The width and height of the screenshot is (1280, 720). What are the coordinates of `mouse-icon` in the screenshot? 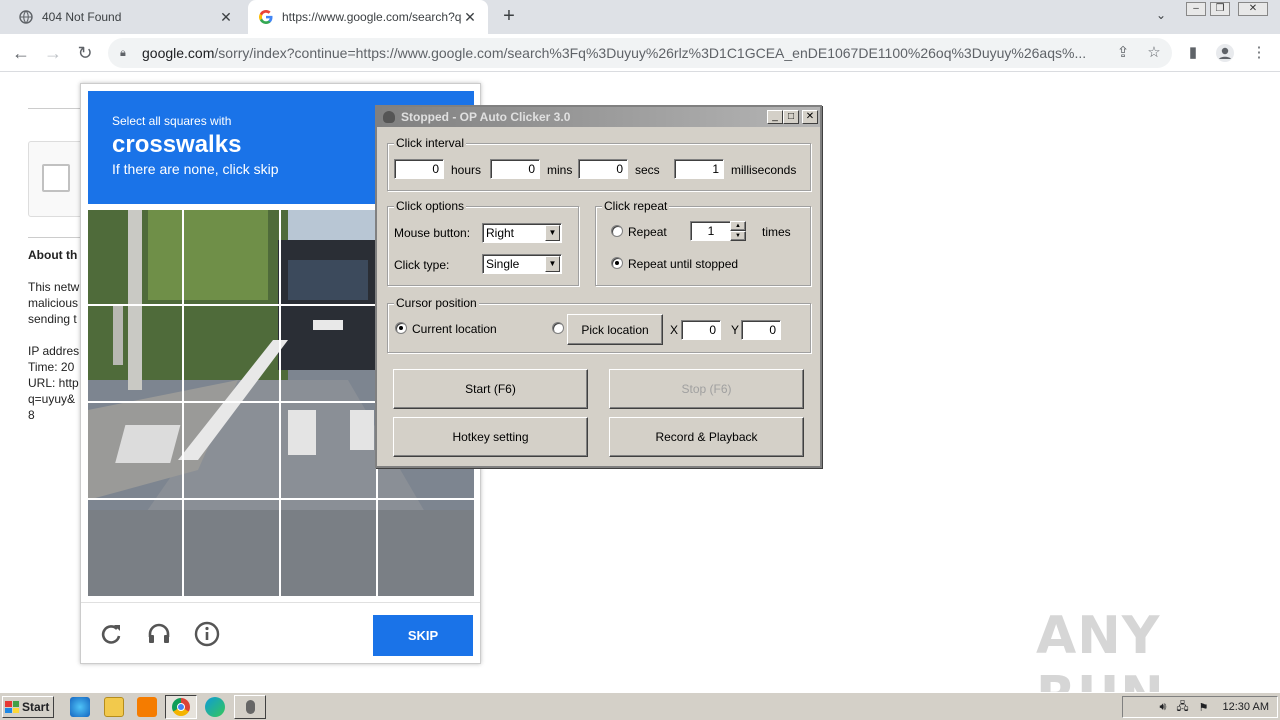 It's located at (250, 707).